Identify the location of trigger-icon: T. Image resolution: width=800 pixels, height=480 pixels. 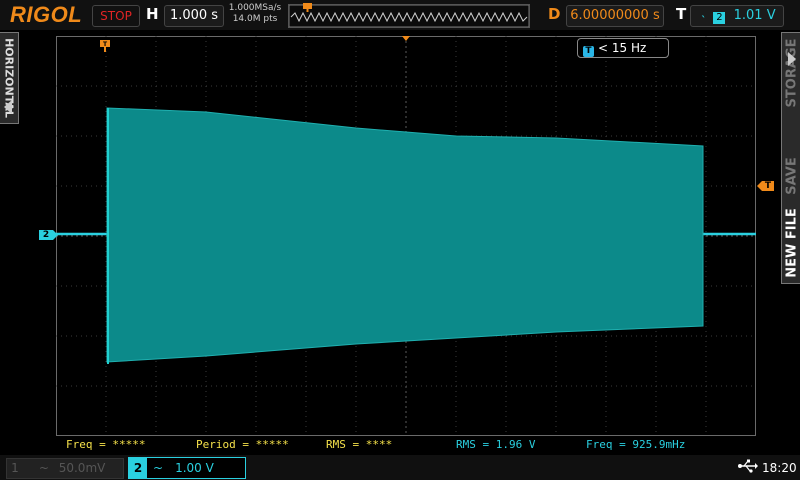
(588, 51).